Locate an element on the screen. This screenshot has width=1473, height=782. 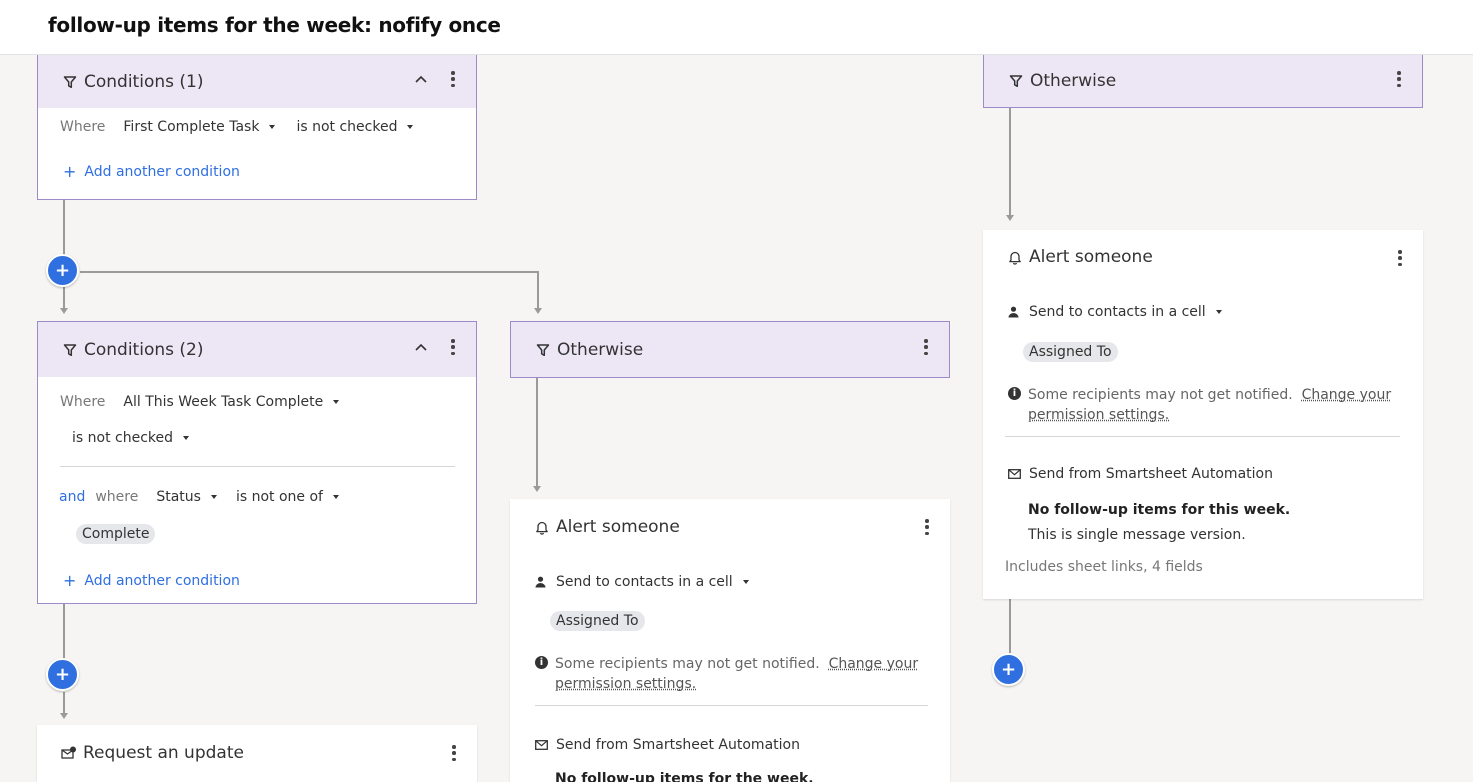
condition-row: is not checked is located at coordinates (131, 438).